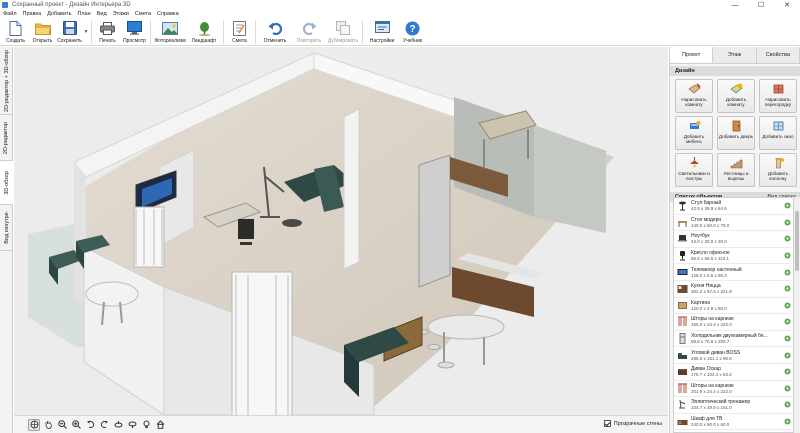  Describe the element at coordinates (62, 425) in the screenshot. I see `zoom-out-icon` at that location.